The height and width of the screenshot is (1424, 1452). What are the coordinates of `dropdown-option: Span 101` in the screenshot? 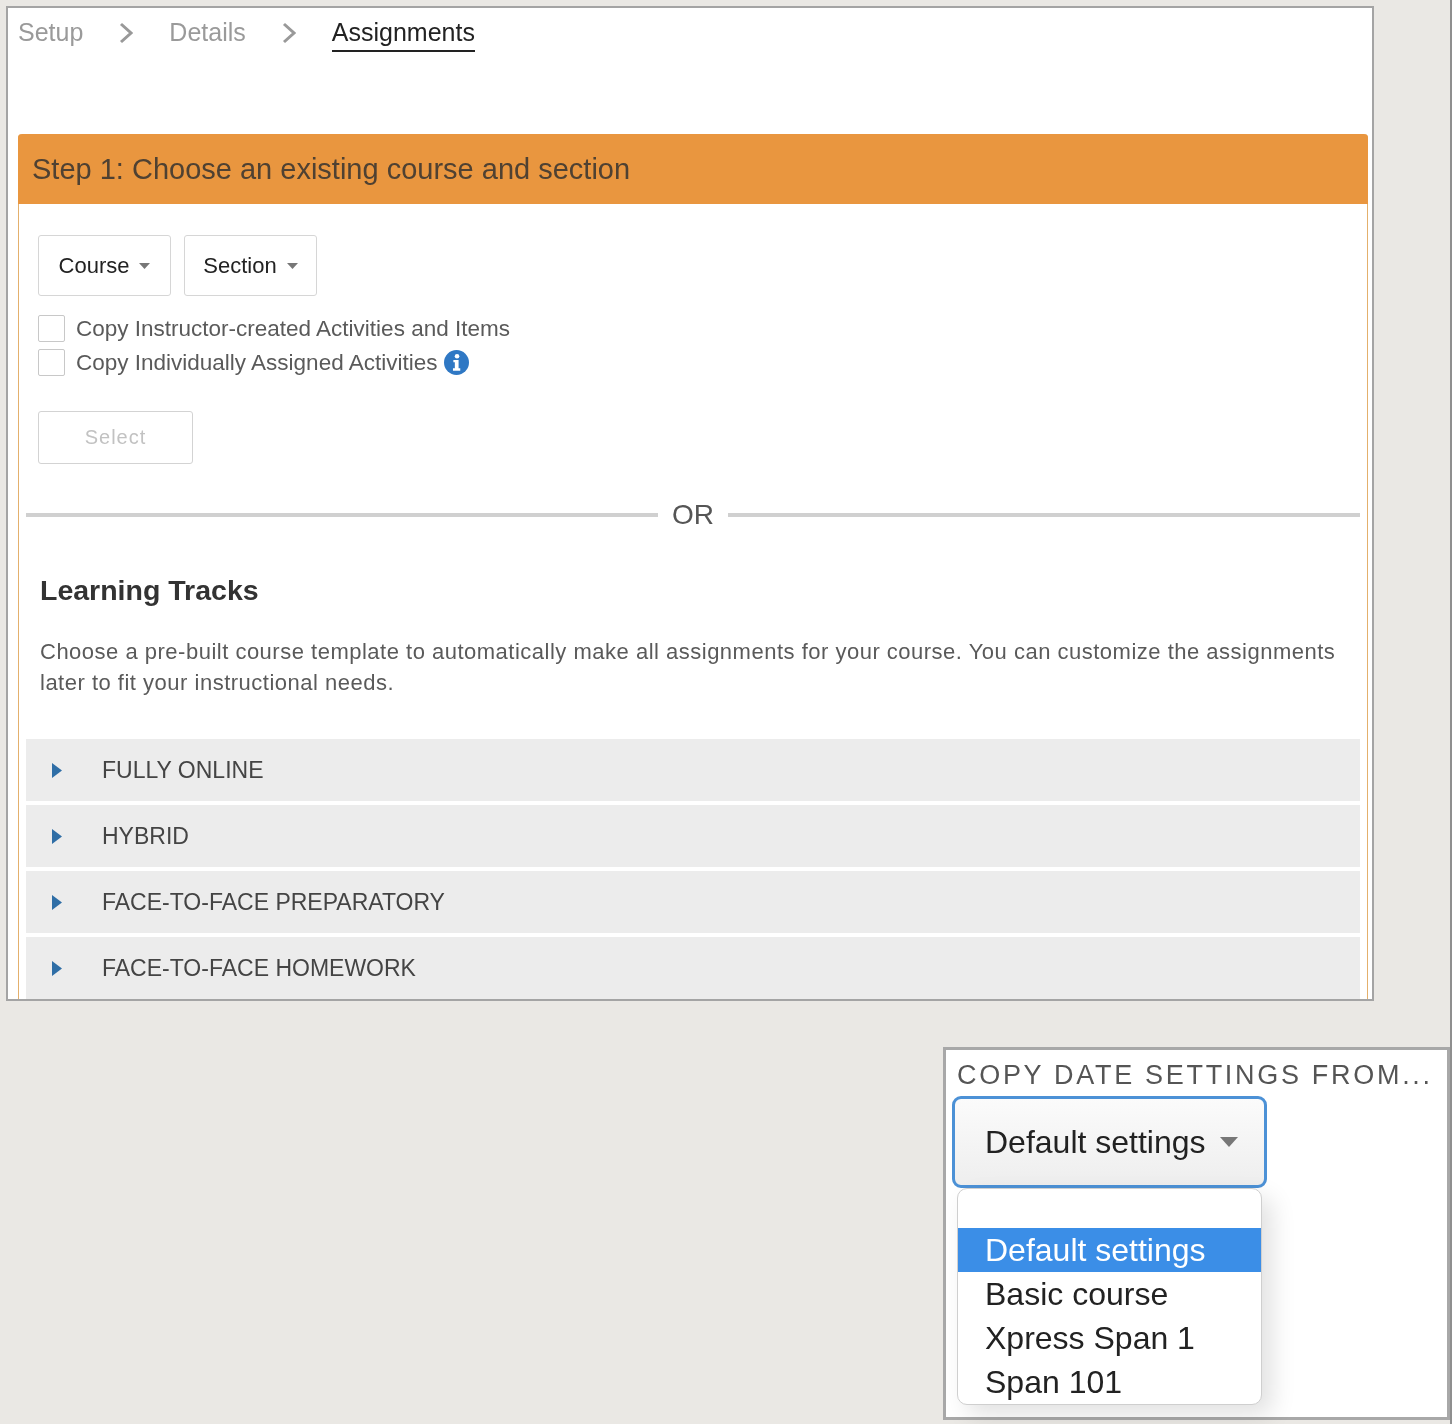 It's located at (1109, 1382).